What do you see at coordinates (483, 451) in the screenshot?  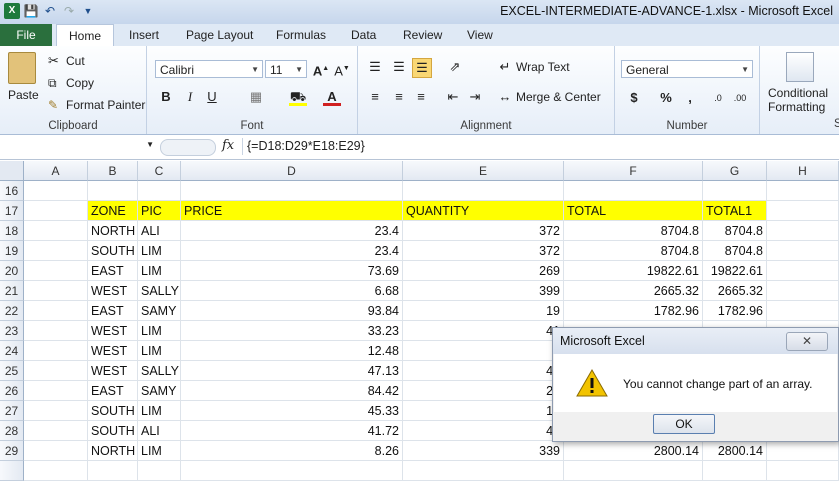 I see `cell-quantity: 339` at bounding box center [483, 451].